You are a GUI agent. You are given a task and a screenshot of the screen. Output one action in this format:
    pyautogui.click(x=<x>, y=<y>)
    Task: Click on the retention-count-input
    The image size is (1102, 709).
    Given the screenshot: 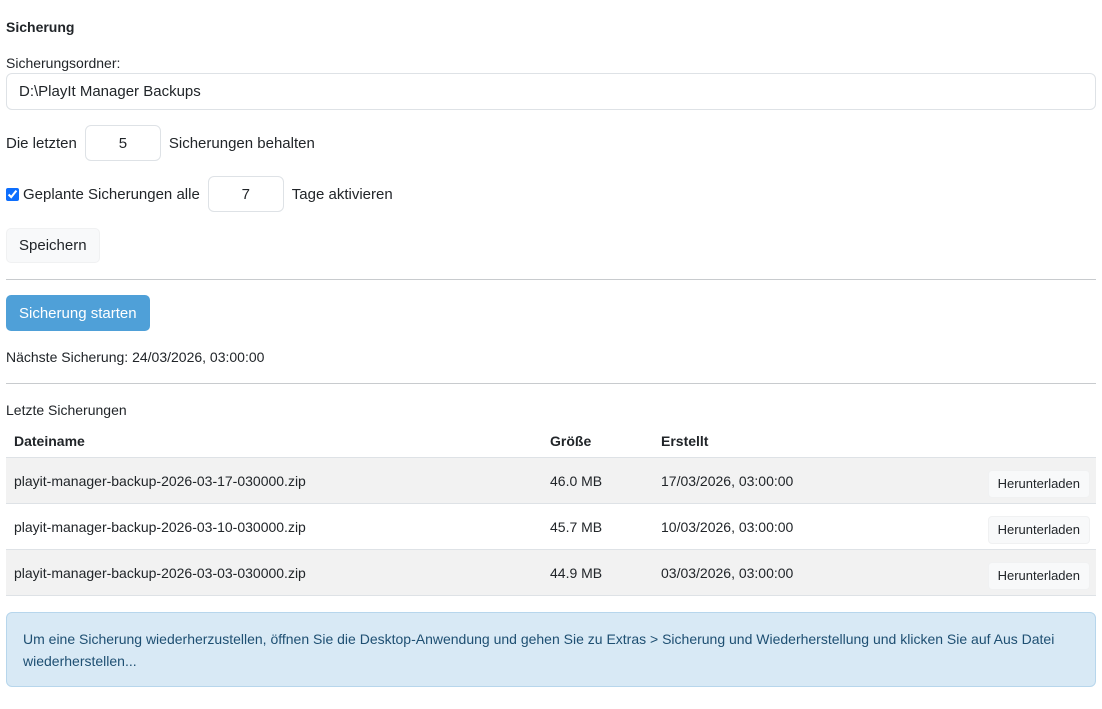 What is the action you would take?
    pyautogui.click(x=122, y=143)
    